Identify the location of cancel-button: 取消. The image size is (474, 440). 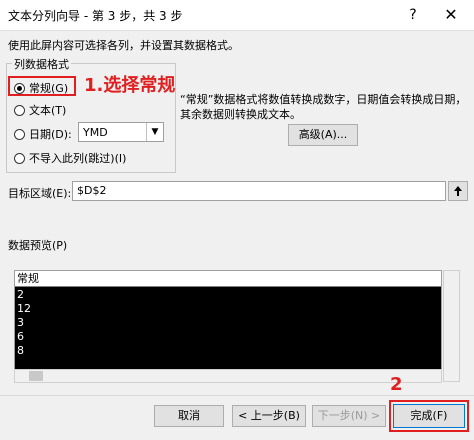
(189, 416).